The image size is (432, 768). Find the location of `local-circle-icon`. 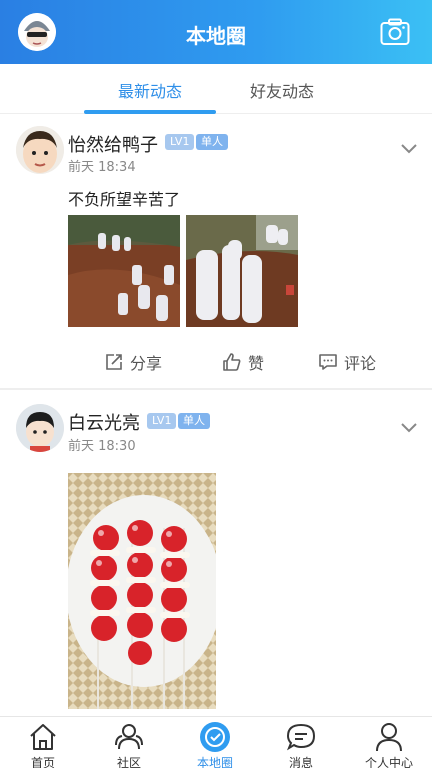

local-circle-icon is located at coordinates (215, 737).